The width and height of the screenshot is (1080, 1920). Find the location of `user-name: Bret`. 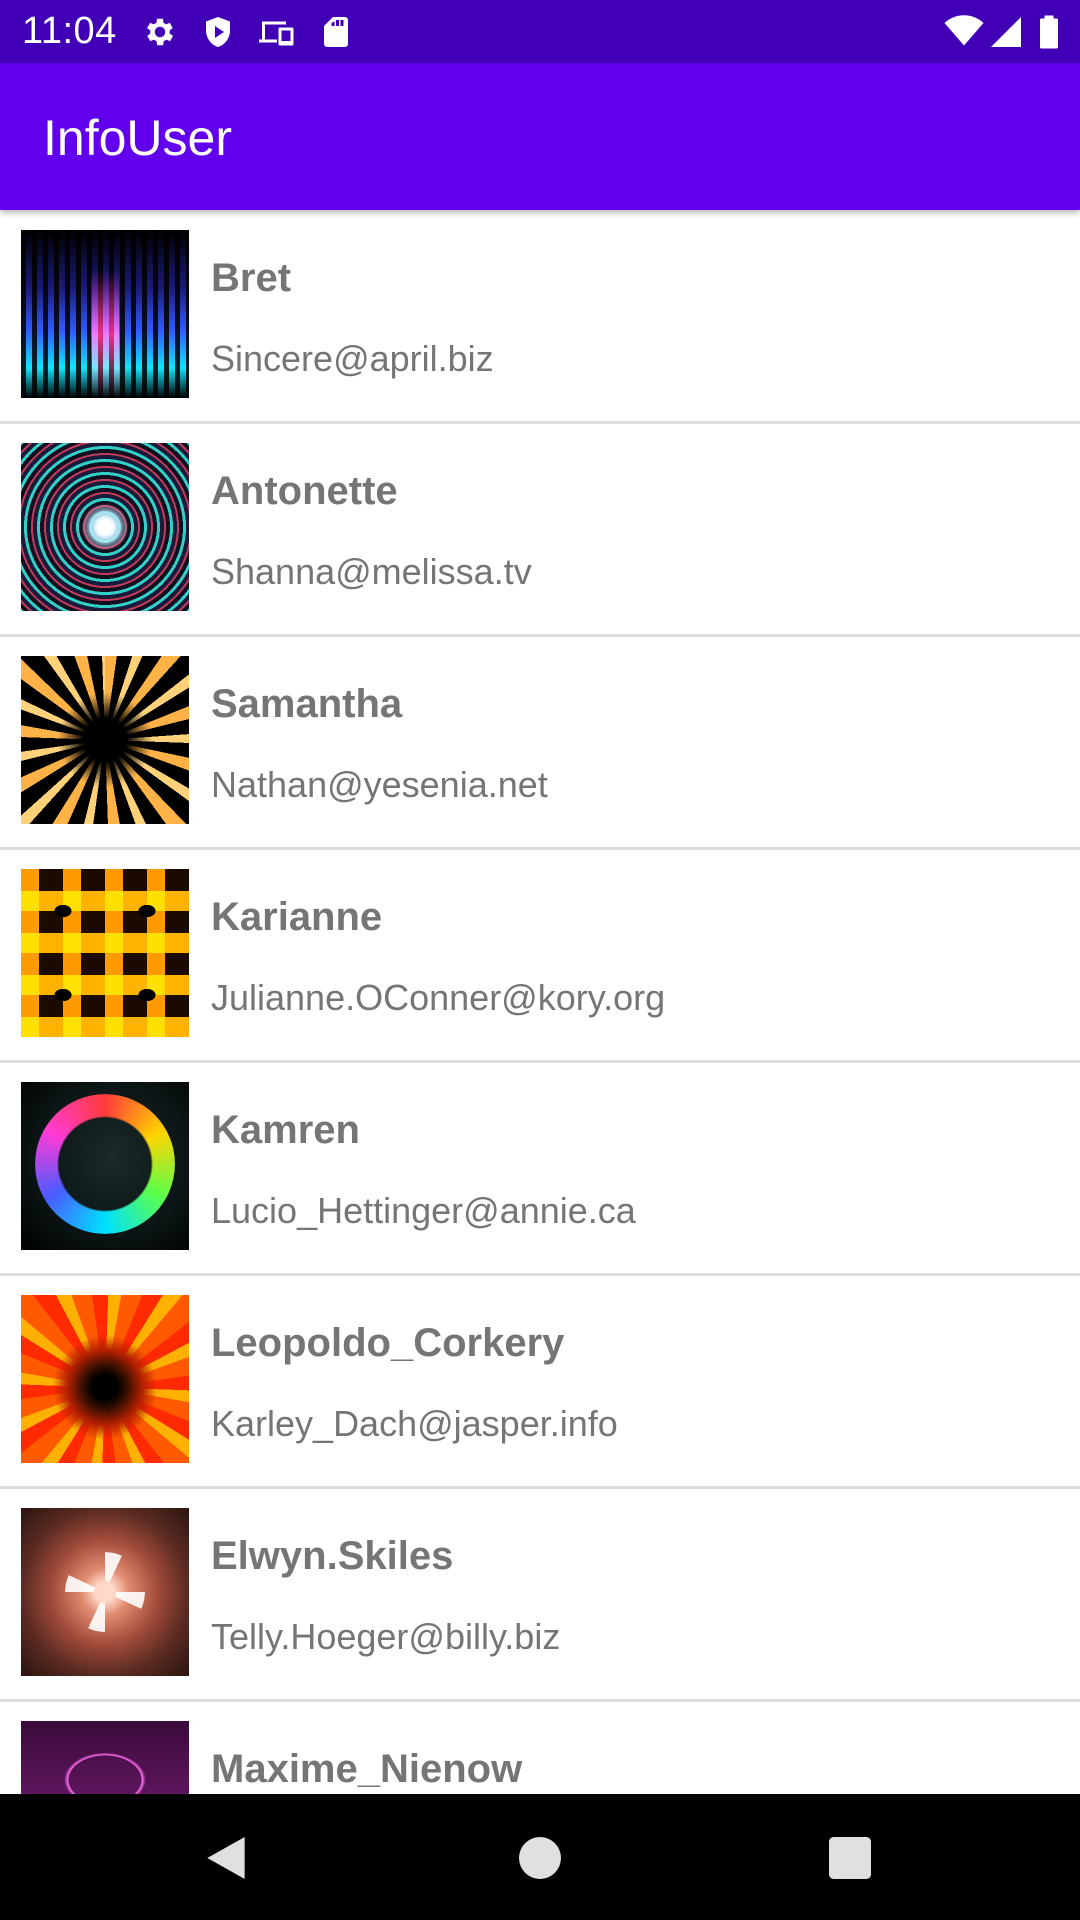

user-name: Bret is located at coordinates (251, 278).